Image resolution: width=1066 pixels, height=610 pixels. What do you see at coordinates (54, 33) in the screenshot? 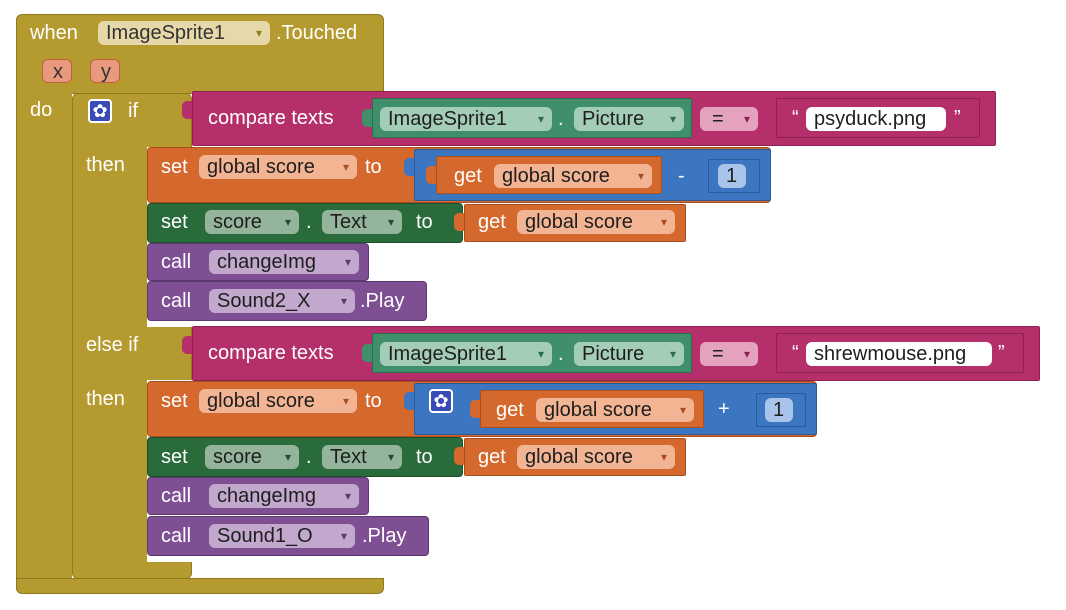
I see `when-label: when` at bounding box center [54, 33].